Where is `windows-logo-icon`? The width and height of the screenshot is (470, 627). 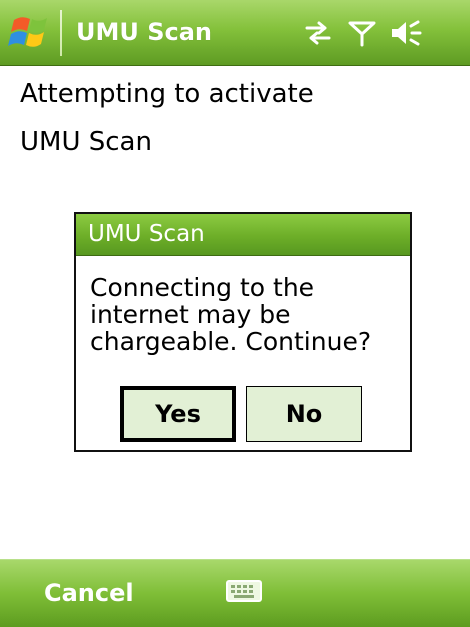 windows-logo-icon is located at coordinates (27, 32).